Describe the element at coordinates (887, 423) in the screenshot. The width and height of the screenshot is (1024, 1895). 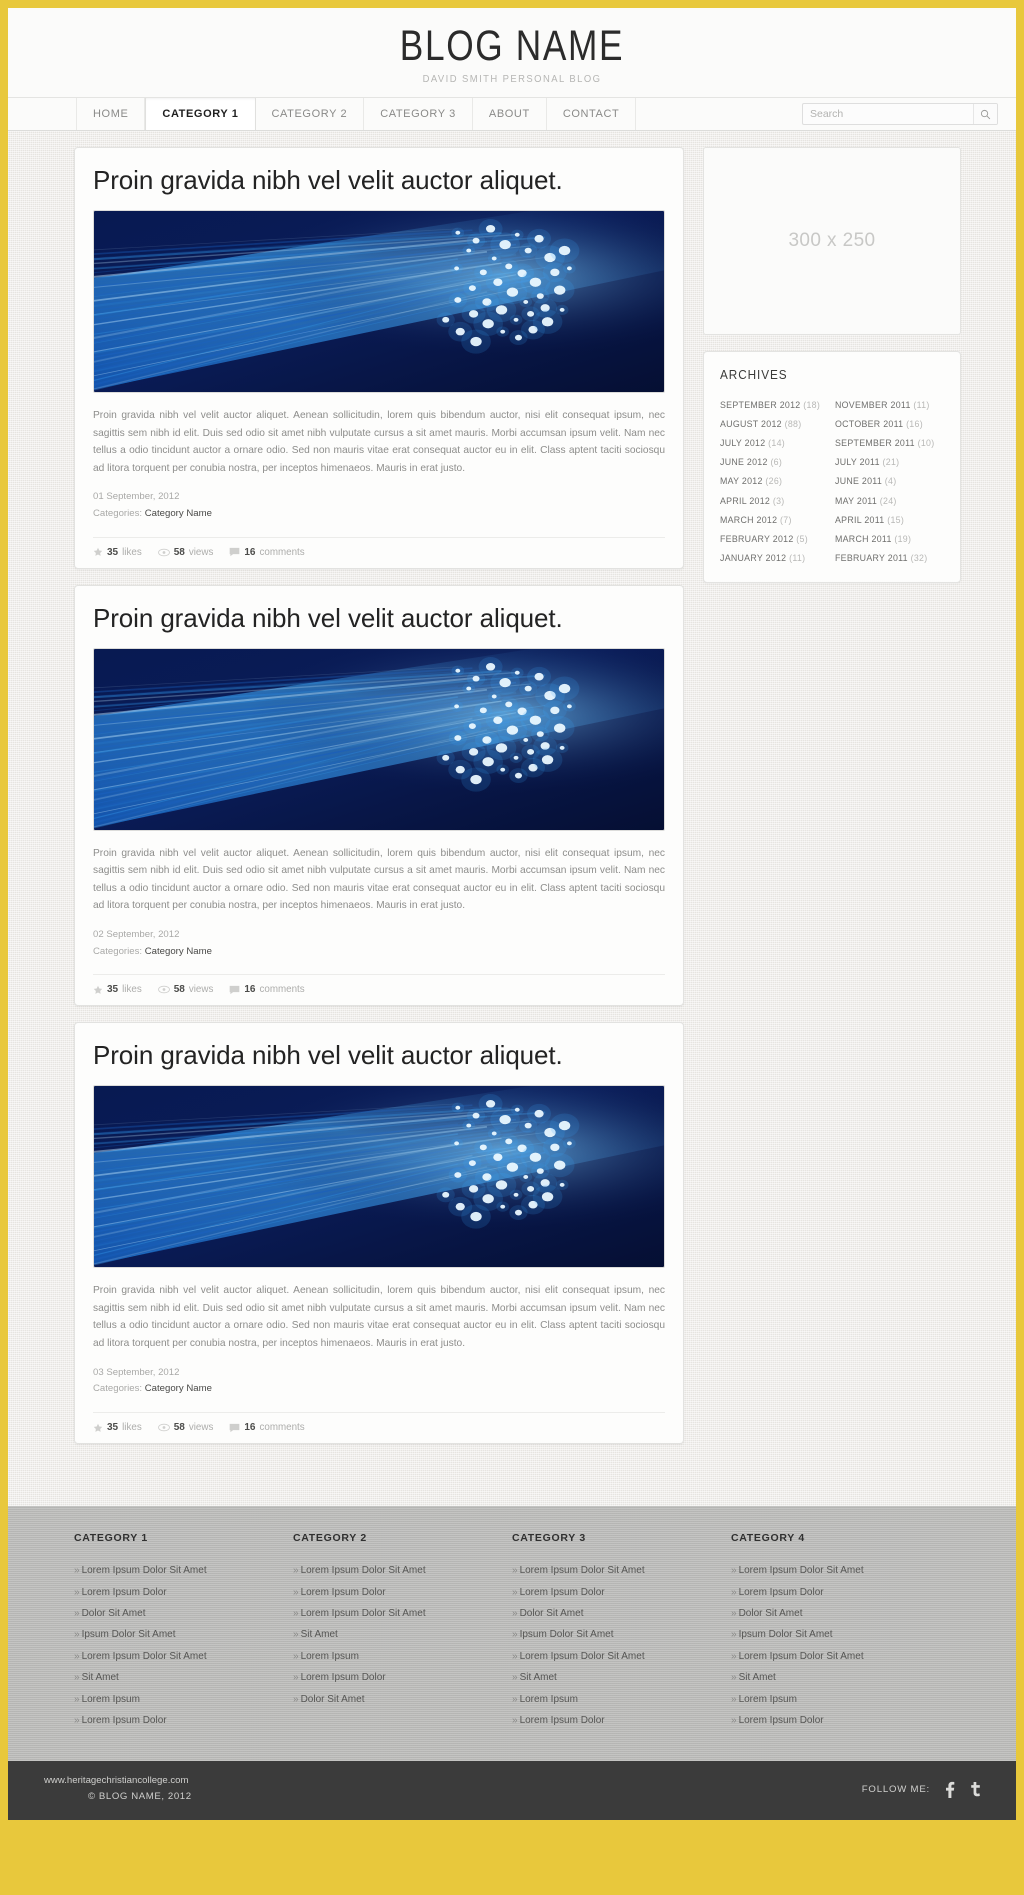
I see `archive-link: OCTOBER 2011 (16)` at that location.